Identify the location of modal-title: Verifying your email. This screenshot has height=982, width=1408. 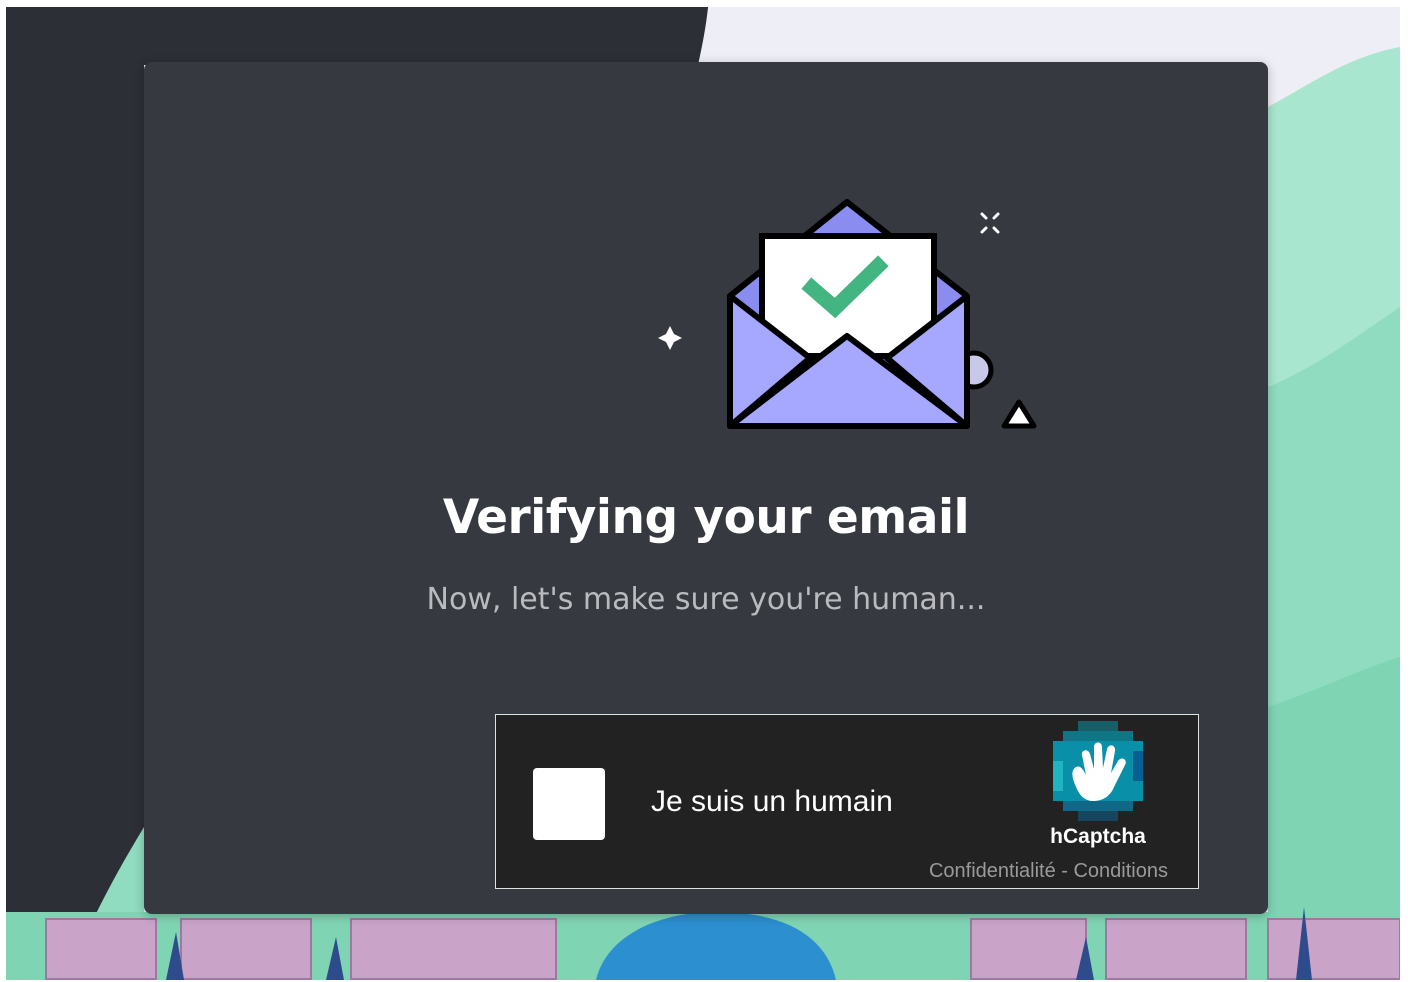
(706, 517).